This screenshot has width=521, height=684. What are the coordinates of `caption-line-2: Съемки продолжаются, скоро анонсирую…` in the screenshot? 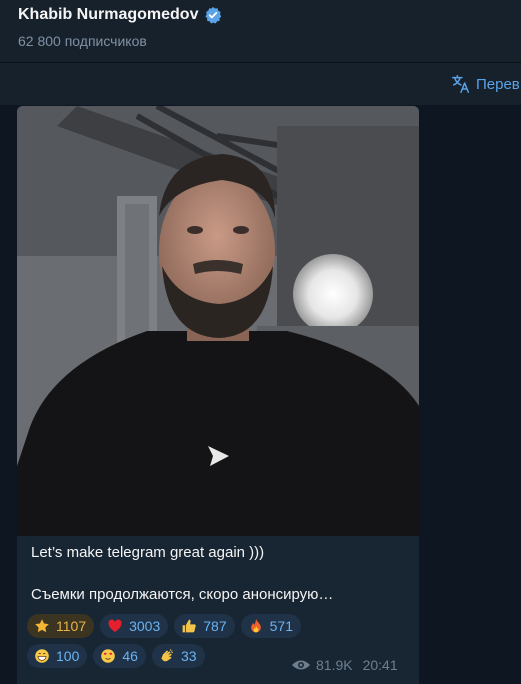 It's located at (182, 594).